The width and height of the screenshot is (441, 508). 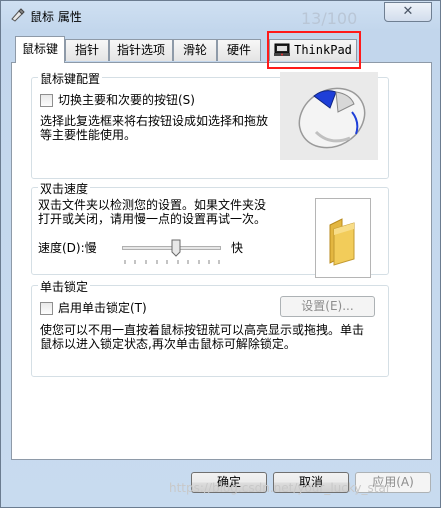 I want to click on test-folder-area, so click(x=343, y=238).